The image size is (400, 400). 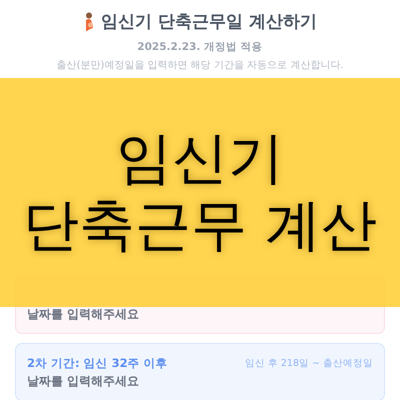 What do you see at coordinates (200, 47) in the screenshot?
I see `law-note: 2025.2.23. 개정법 적용` at bounding box center [200, 47].